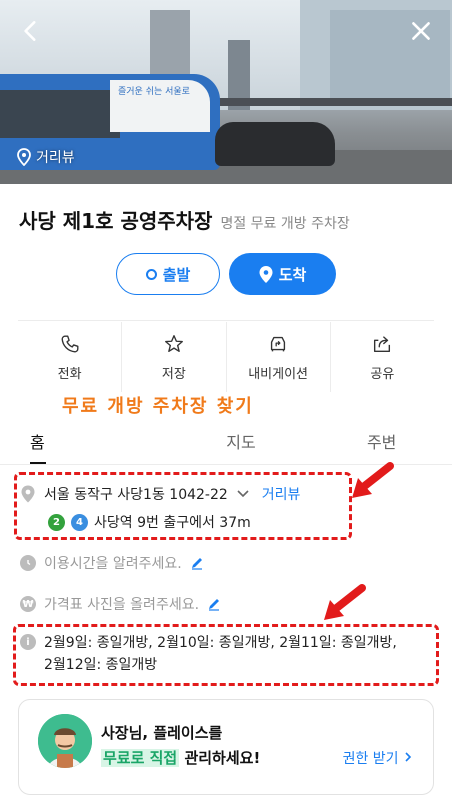 The width and height of the screenshot is (452, 810). Describe the element at coordinates (85, 441) in the screenshot. I see `tab-home: 홈` at that location.